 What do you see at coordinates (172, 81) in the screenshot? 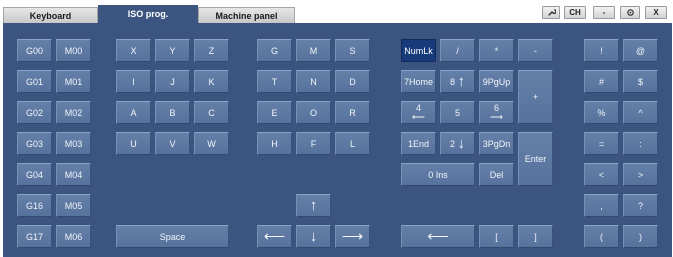
I see `key-j: J` at bounding box center [172, 81].